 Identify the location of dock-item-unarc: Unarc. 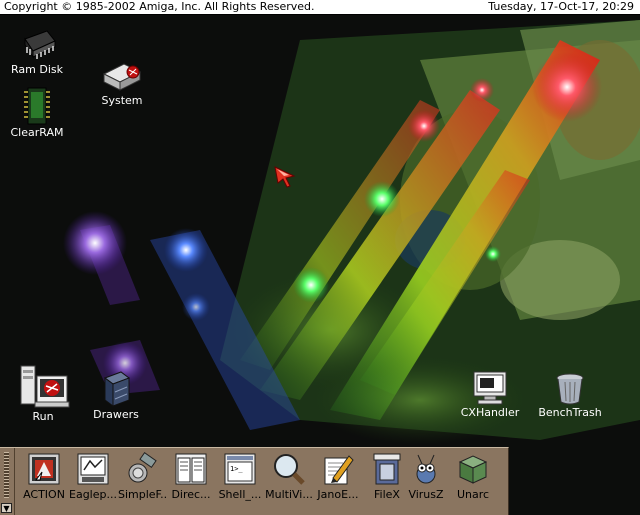
(473, 476).